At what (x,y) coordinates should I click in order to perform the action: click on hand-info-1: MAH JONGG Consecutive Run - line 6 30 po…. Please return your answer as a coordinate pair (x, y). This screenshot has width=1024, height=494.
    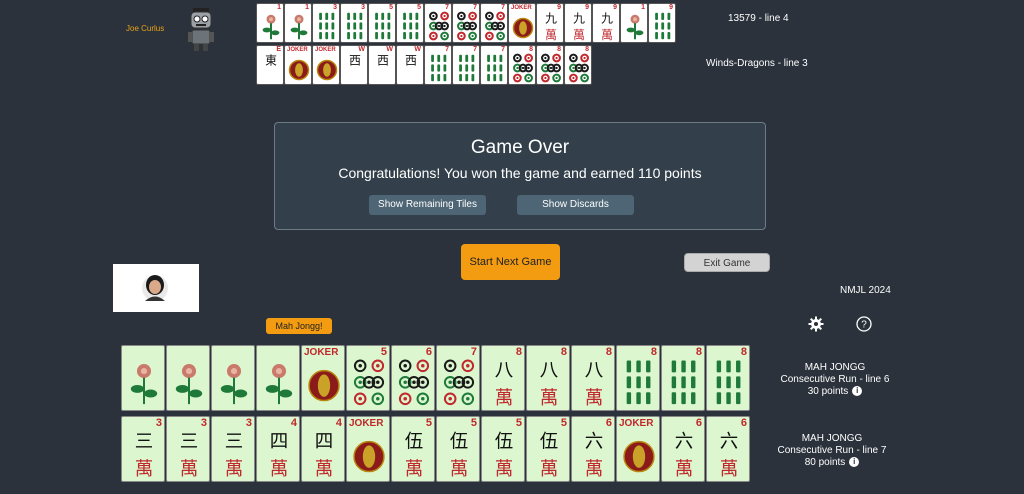
    Looking at the image, I should click on (835, 380).